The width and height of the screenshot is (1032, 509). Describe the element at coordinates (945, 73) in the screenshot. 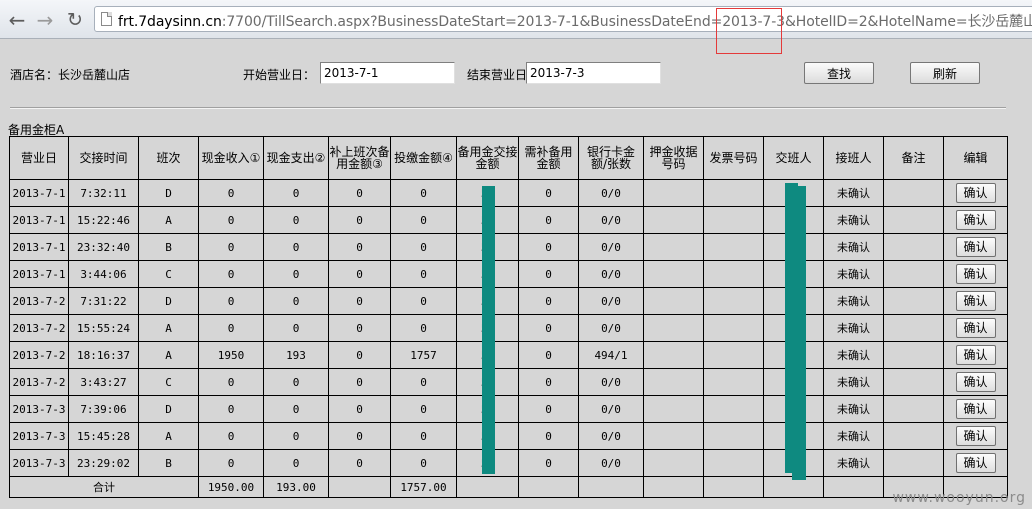

I see `refresh-button: 刷新` at that location.